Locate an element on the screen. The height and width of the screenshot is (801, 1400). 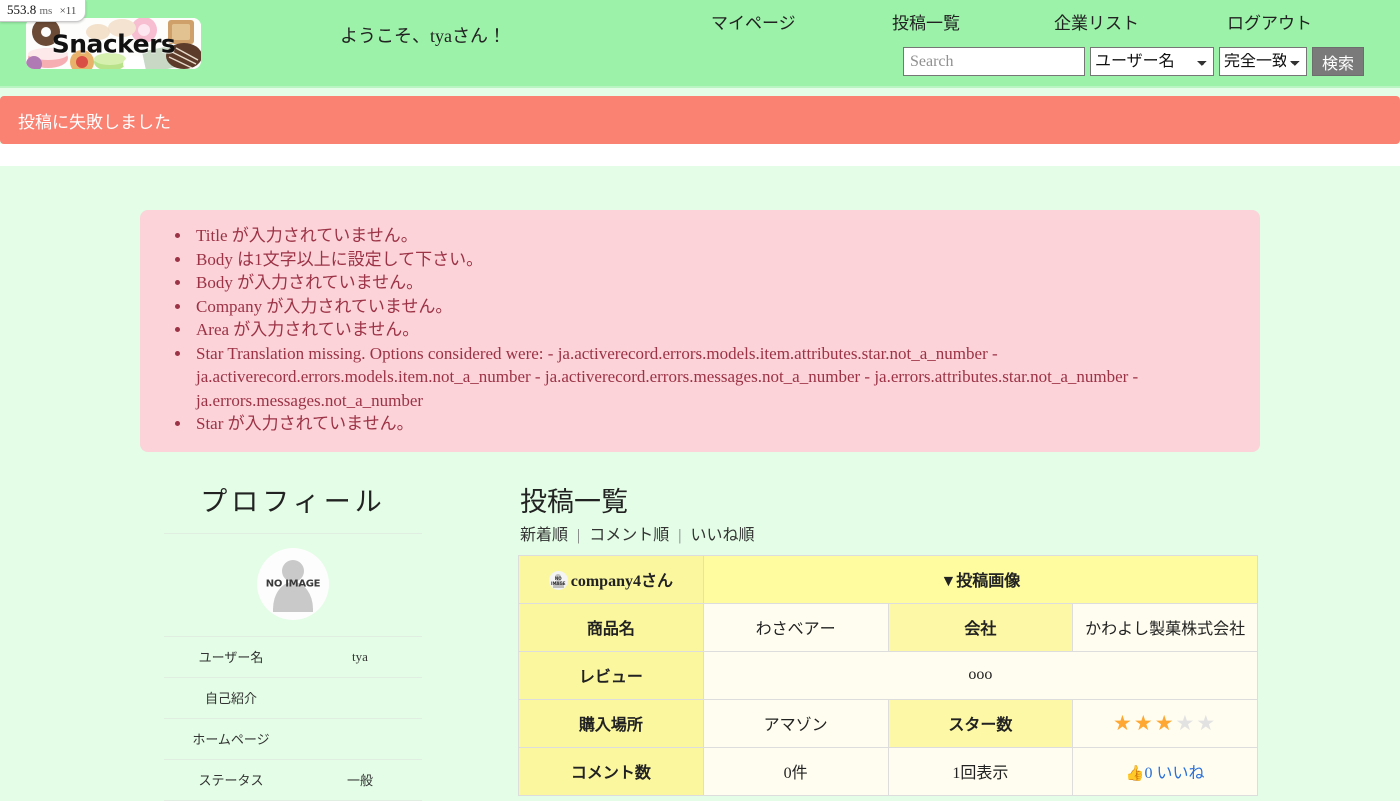
profiler-count: ×11 is located at coordinates (68, 11).